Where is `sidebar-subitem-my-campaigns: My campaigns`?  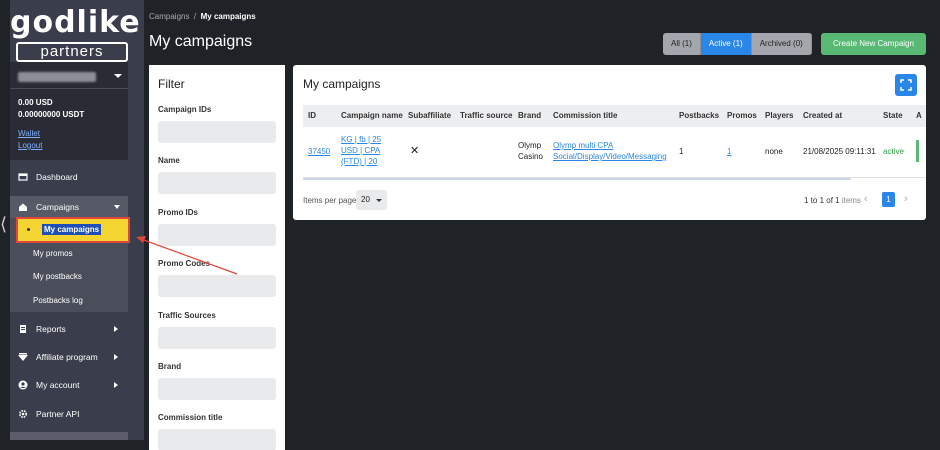
sidebar-subitem-my-campaigns: My campaigns is located at coordinates (73, 230).